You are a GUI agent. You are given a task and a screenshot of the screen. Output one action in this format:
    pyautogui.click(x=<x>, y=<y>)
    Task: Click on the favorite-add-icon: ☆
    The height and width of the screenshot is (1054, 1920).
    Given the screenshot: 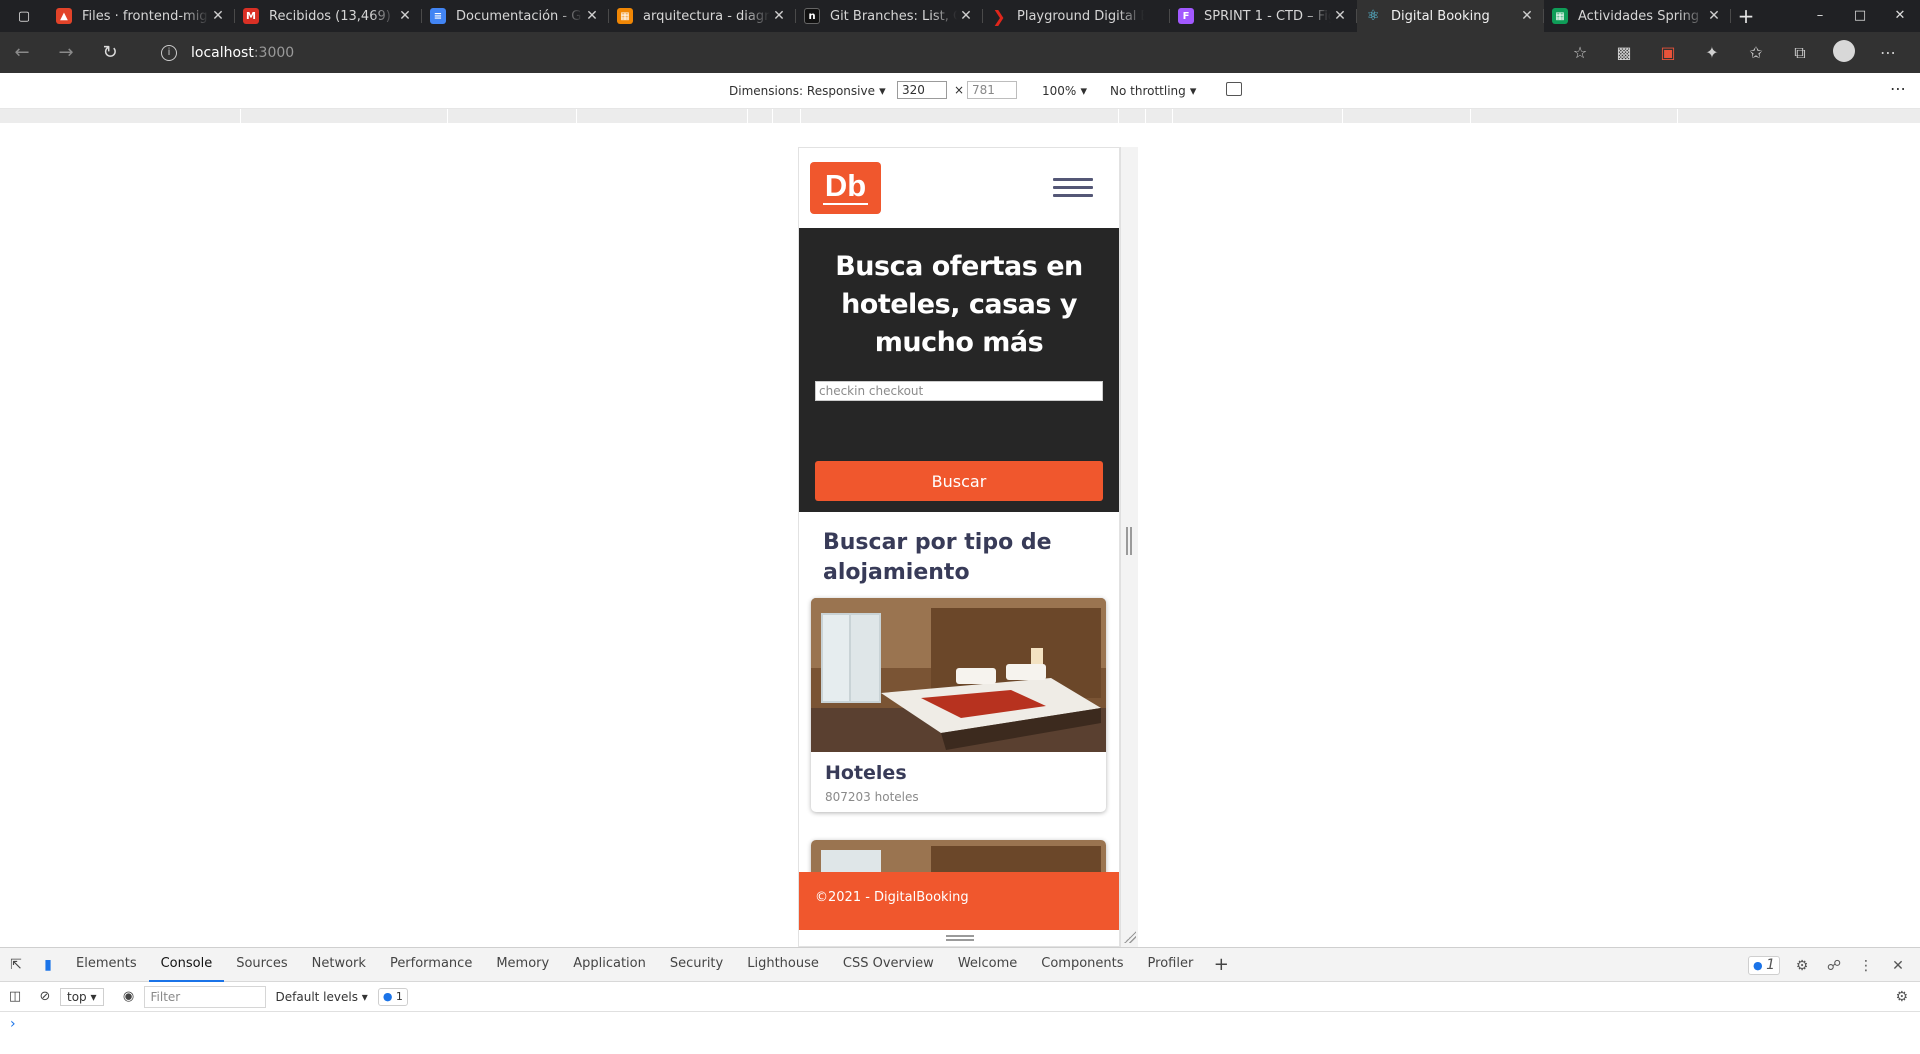 What is the action you would take?
    pyautogui.click(x=1580, y=52)
    